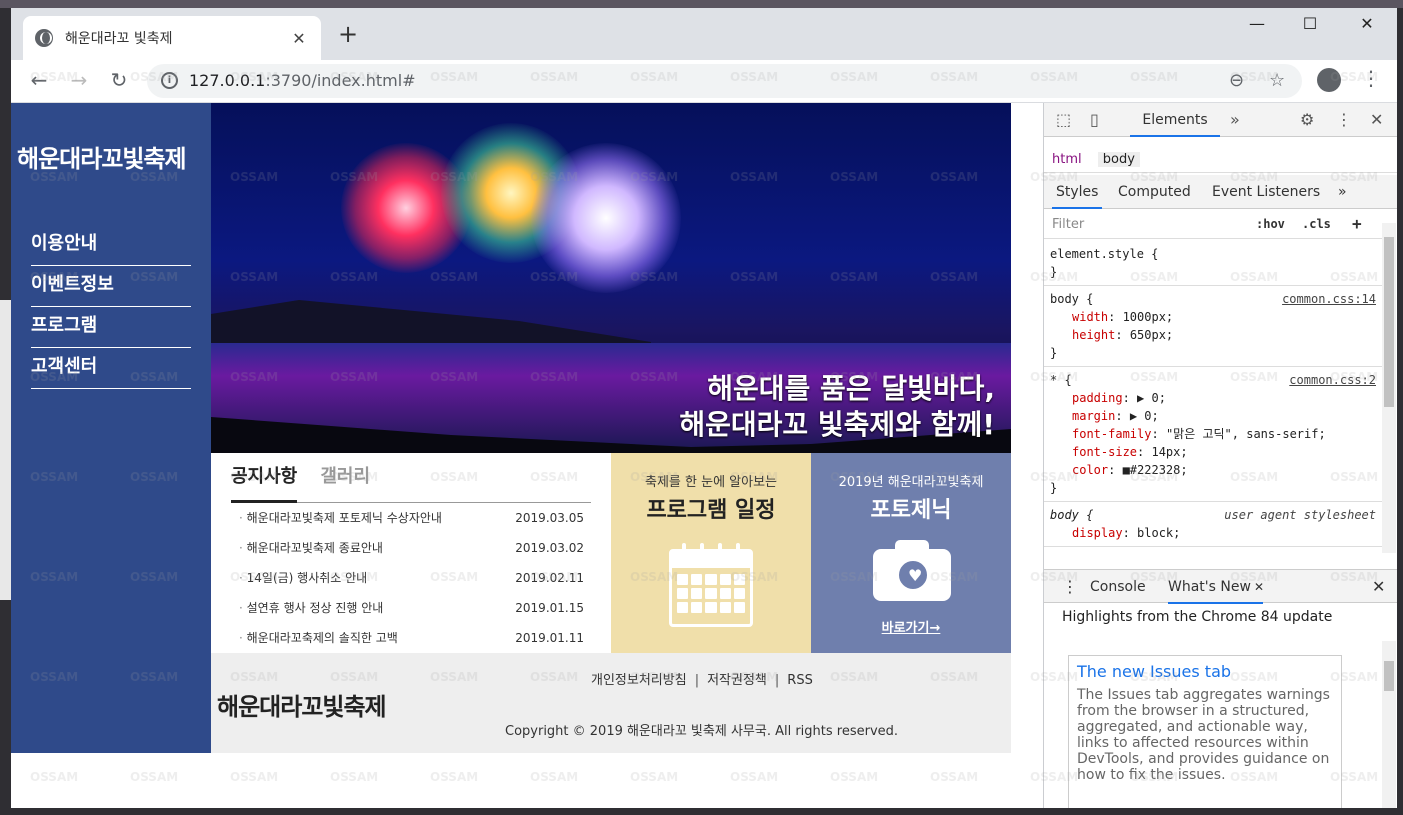  I want to click on background-window-edge, so click(5, 450).